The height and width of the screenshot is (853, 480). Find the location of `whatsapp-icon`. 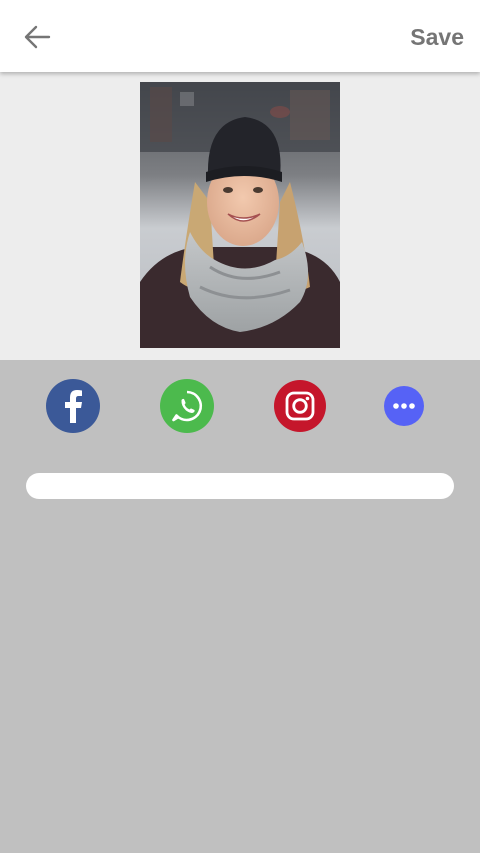

whatsapp-icon is located at coordinates (187, 406).